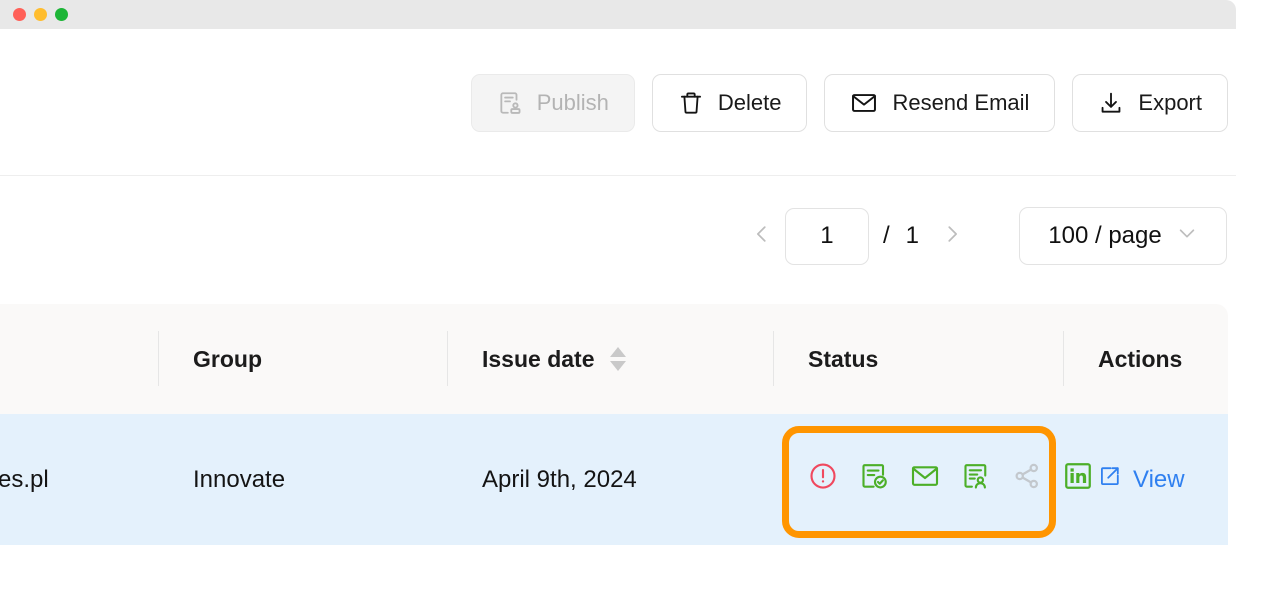 The width and height of the screenshot is (1270, 596). What do you see at coordinates (918, 359) in the screenshot?
I see `column-header-status: Status` at bounding box center [918, 359].